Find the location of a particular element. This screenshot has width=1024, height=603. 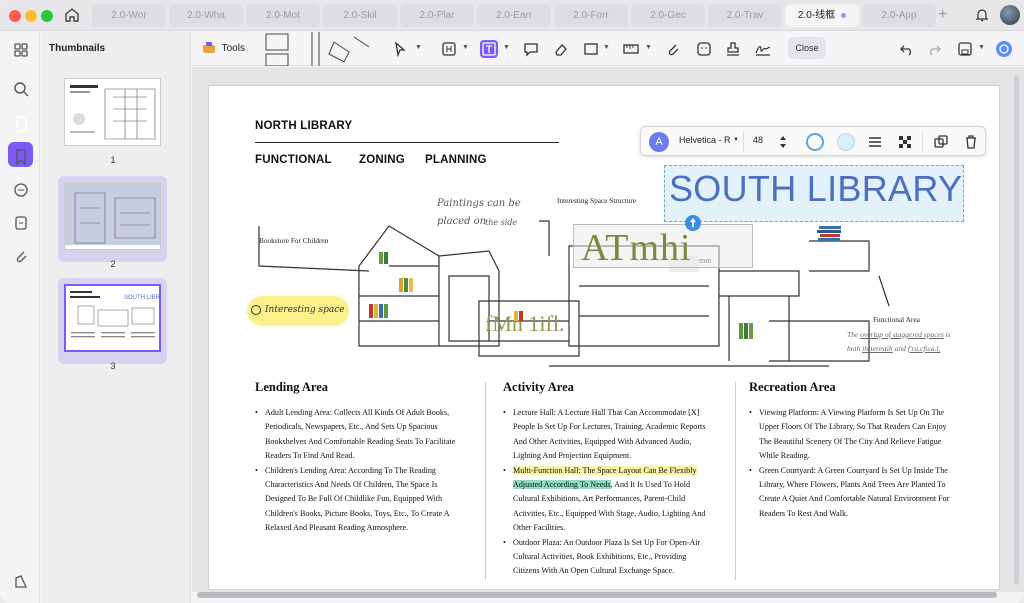

tab-doc: 2.0-Wha is located at coordinates (206, 15).